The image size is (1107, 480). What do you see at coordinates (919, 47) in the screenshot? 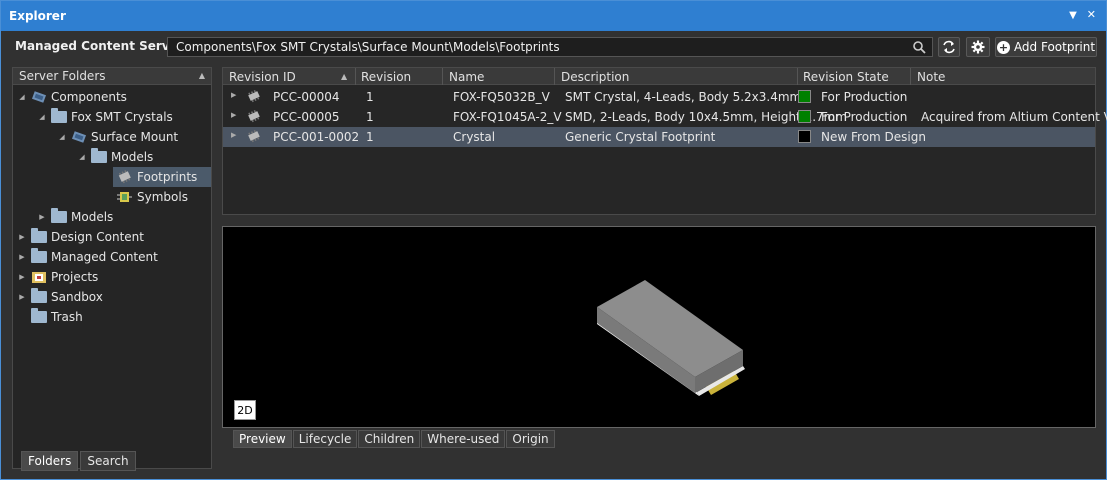
I see `search-icon` at bounding box center [919, 47].